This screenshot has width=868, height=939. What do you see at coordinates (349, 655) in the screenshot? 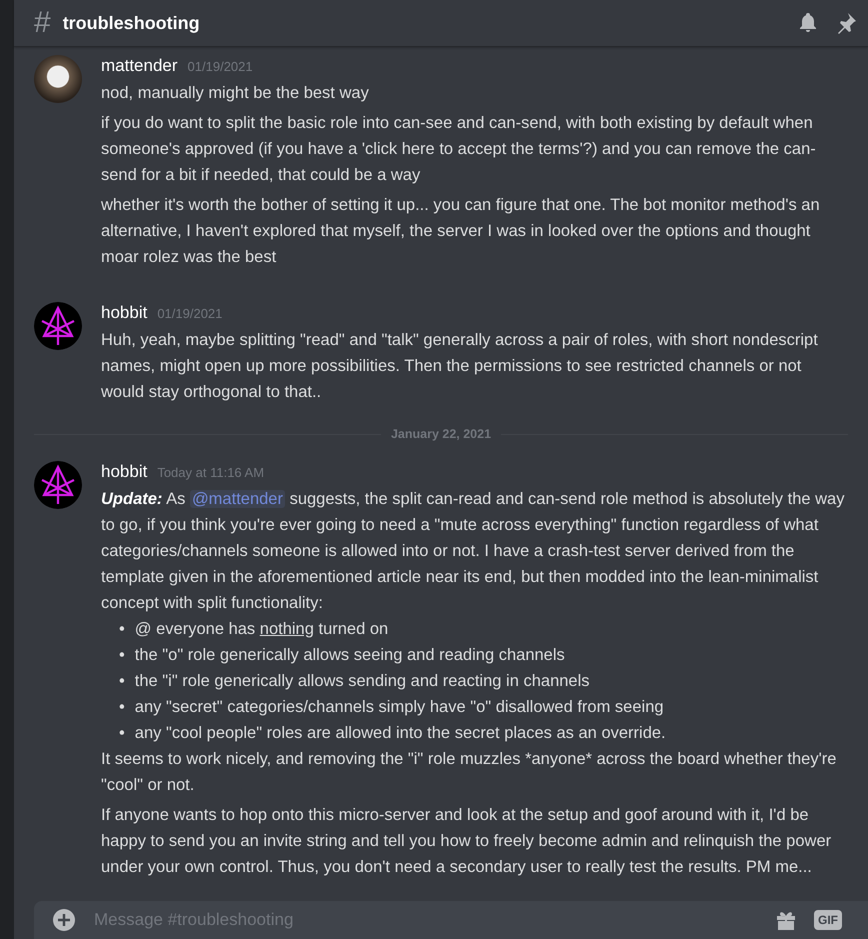
I see `list-item: the "o" role generically allows seeing and reading channels` at bounding box center [349, 655].